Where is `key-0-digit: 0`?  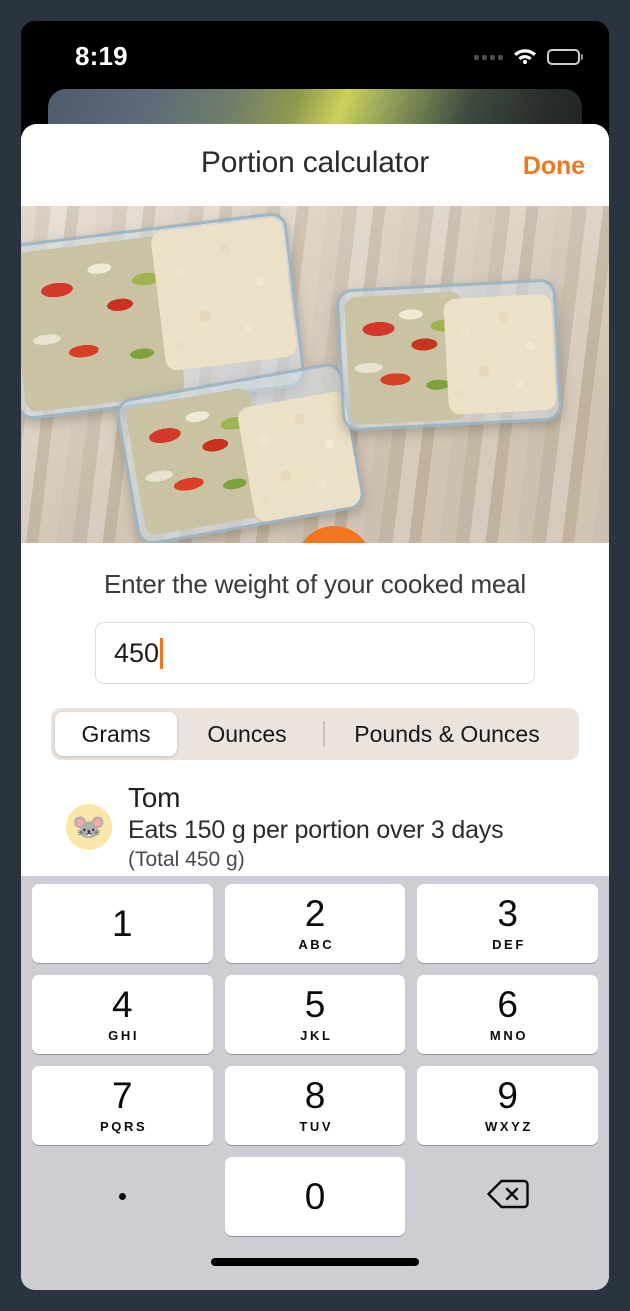
key-0-digit: 0 is located at coordinates (315, 1196).